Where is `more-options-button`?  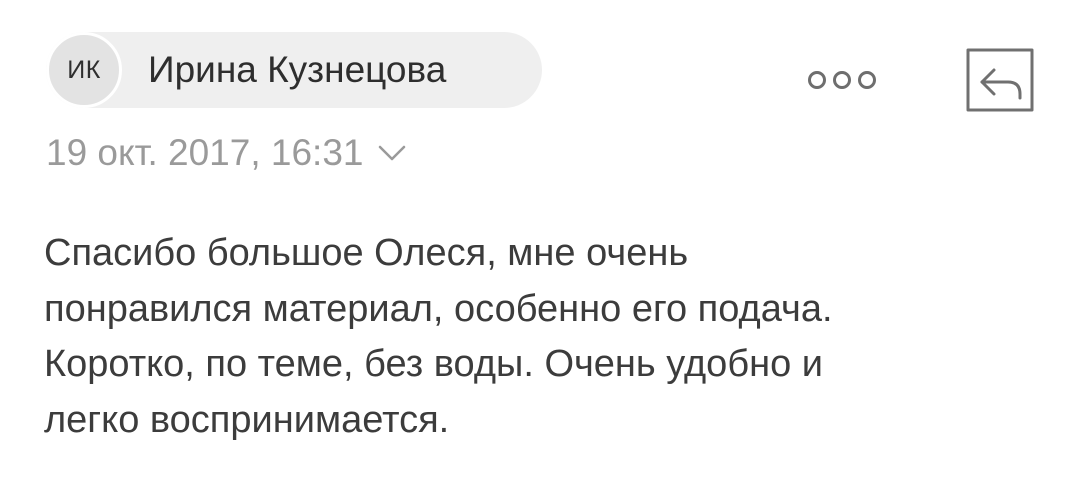
more-options-button is located at coordinates (842, 80).